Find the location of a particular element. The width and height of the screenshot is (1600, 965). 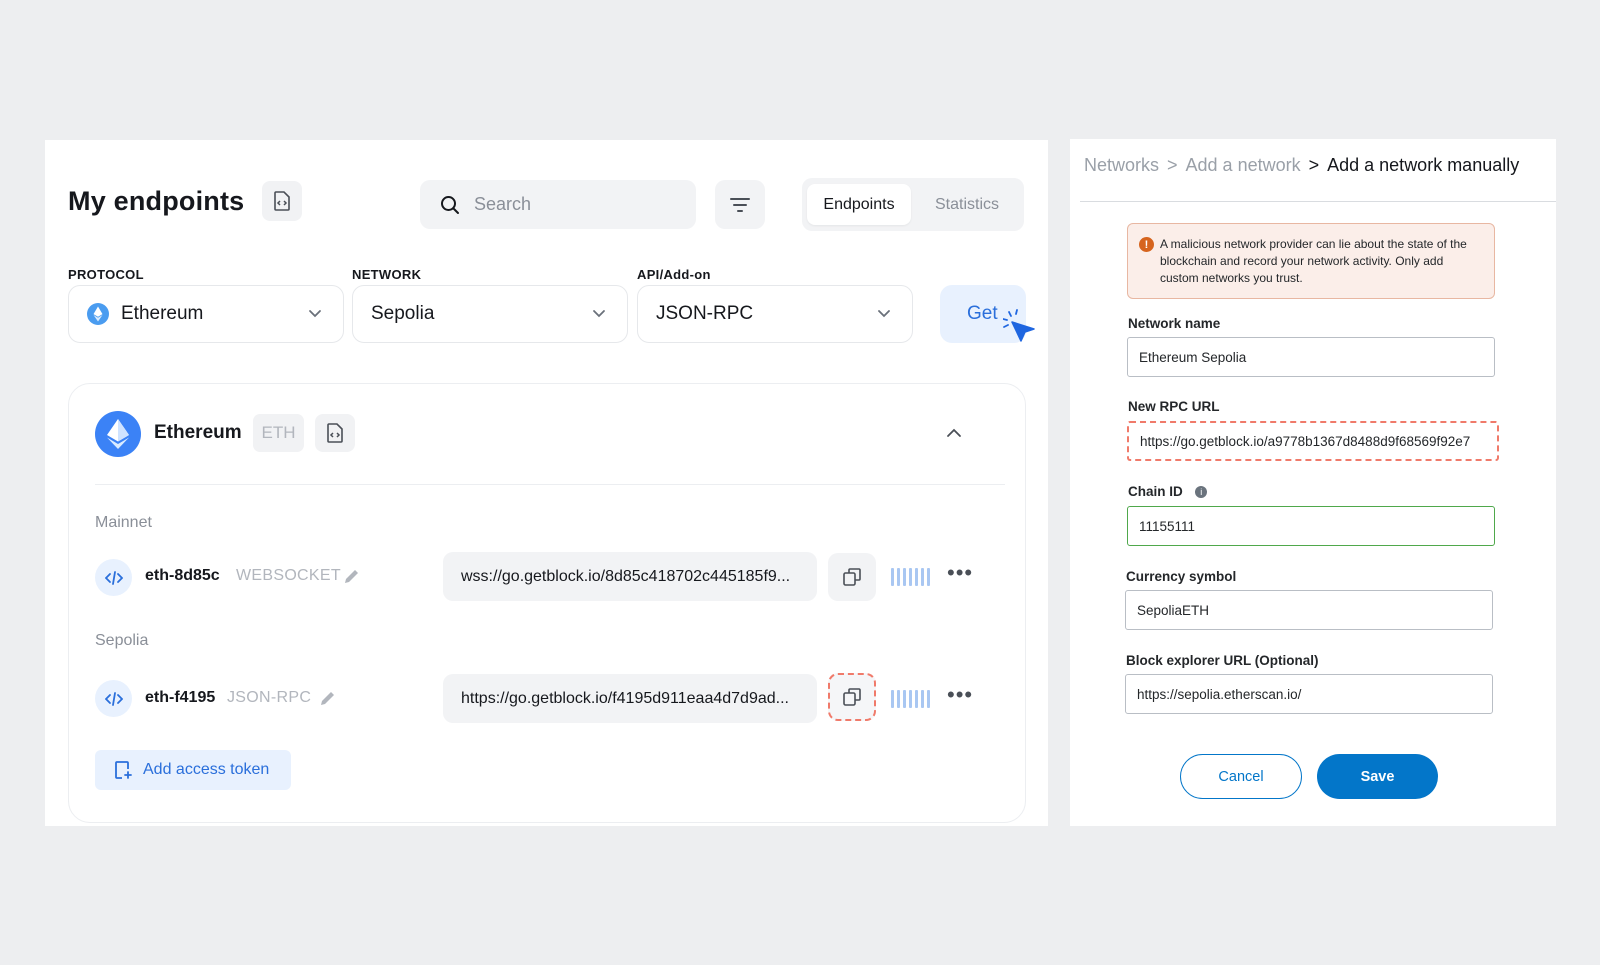

api-label: API/Add-on is located at coordinates (674, 274).